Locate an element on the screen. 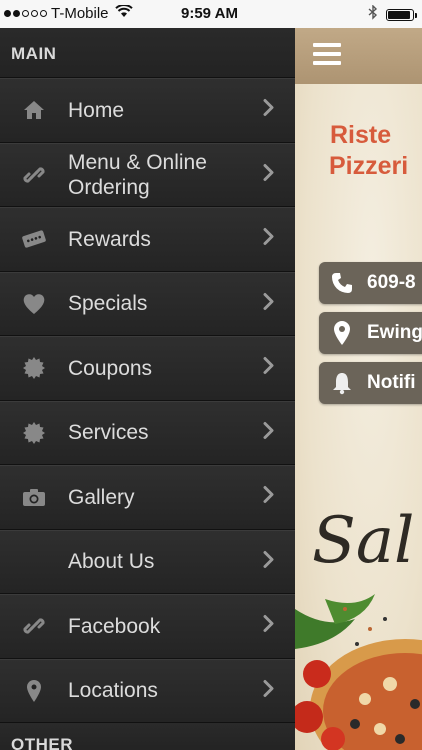  camera-icon is located at coordinates (34, 497).